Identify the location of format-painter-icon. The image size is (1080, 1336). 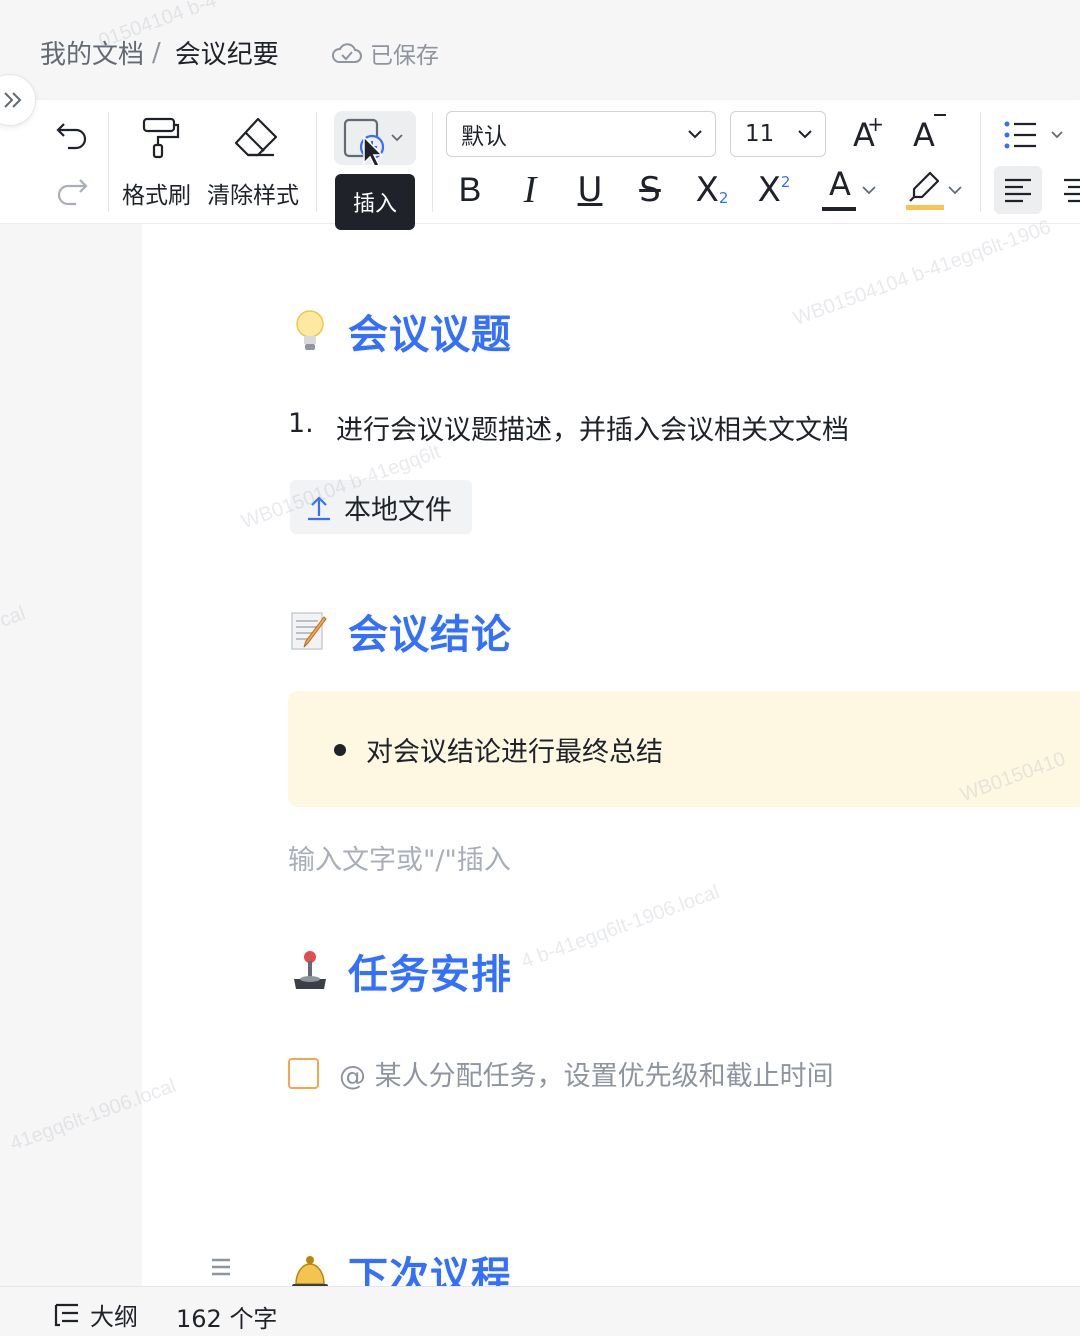
(161, 138).